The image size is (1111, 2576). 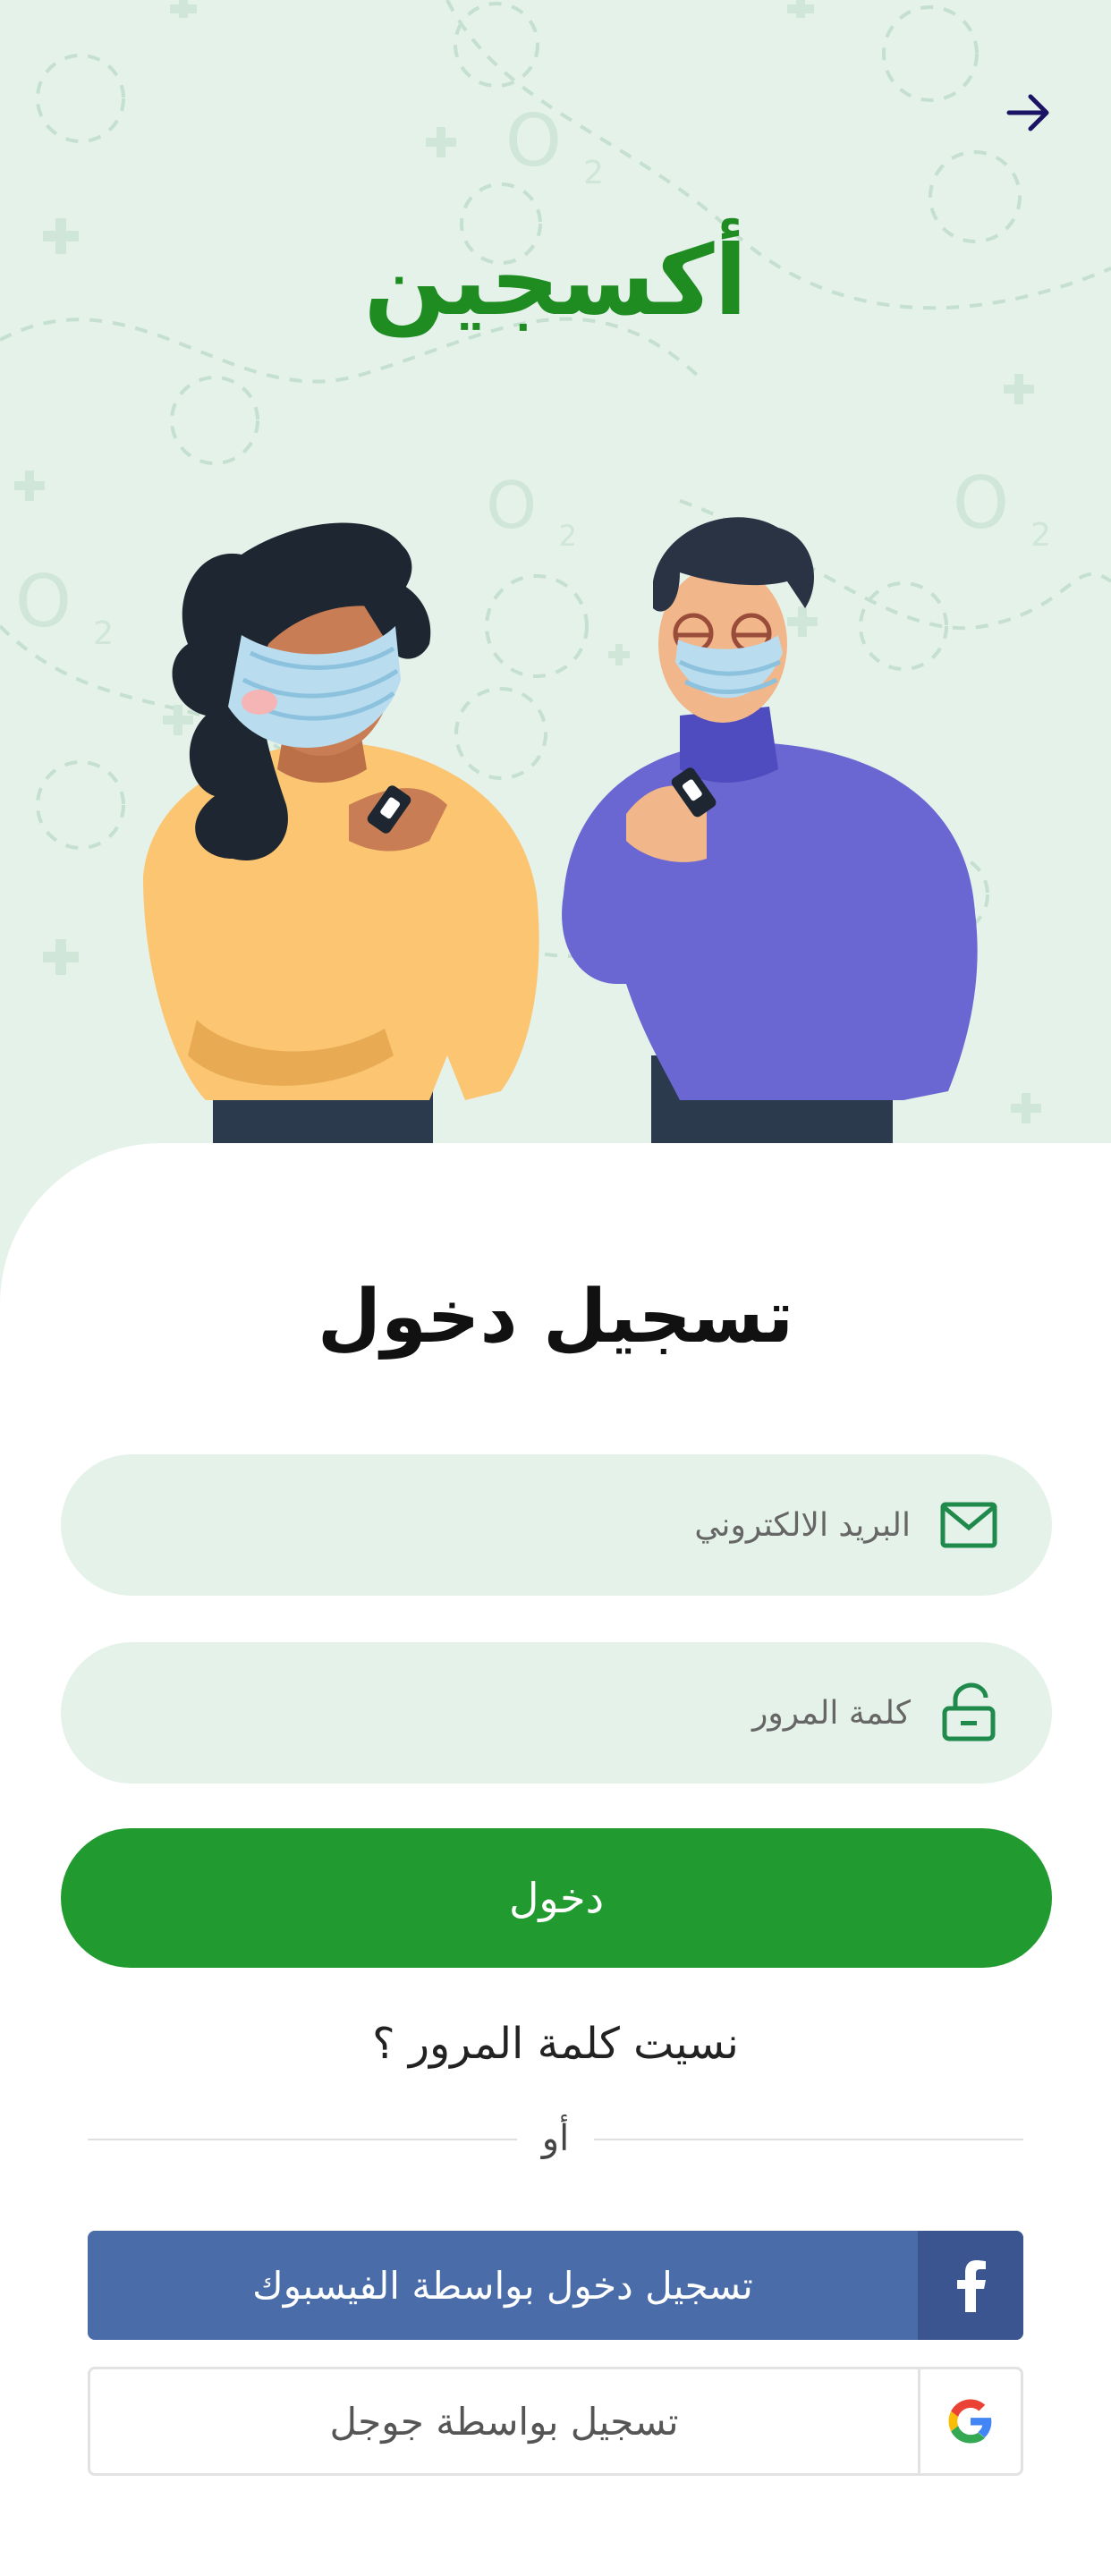 What do you see at coordinates (341, 842) in the screenshot?
I see `woman-figure` at bounding box center [341, 842].